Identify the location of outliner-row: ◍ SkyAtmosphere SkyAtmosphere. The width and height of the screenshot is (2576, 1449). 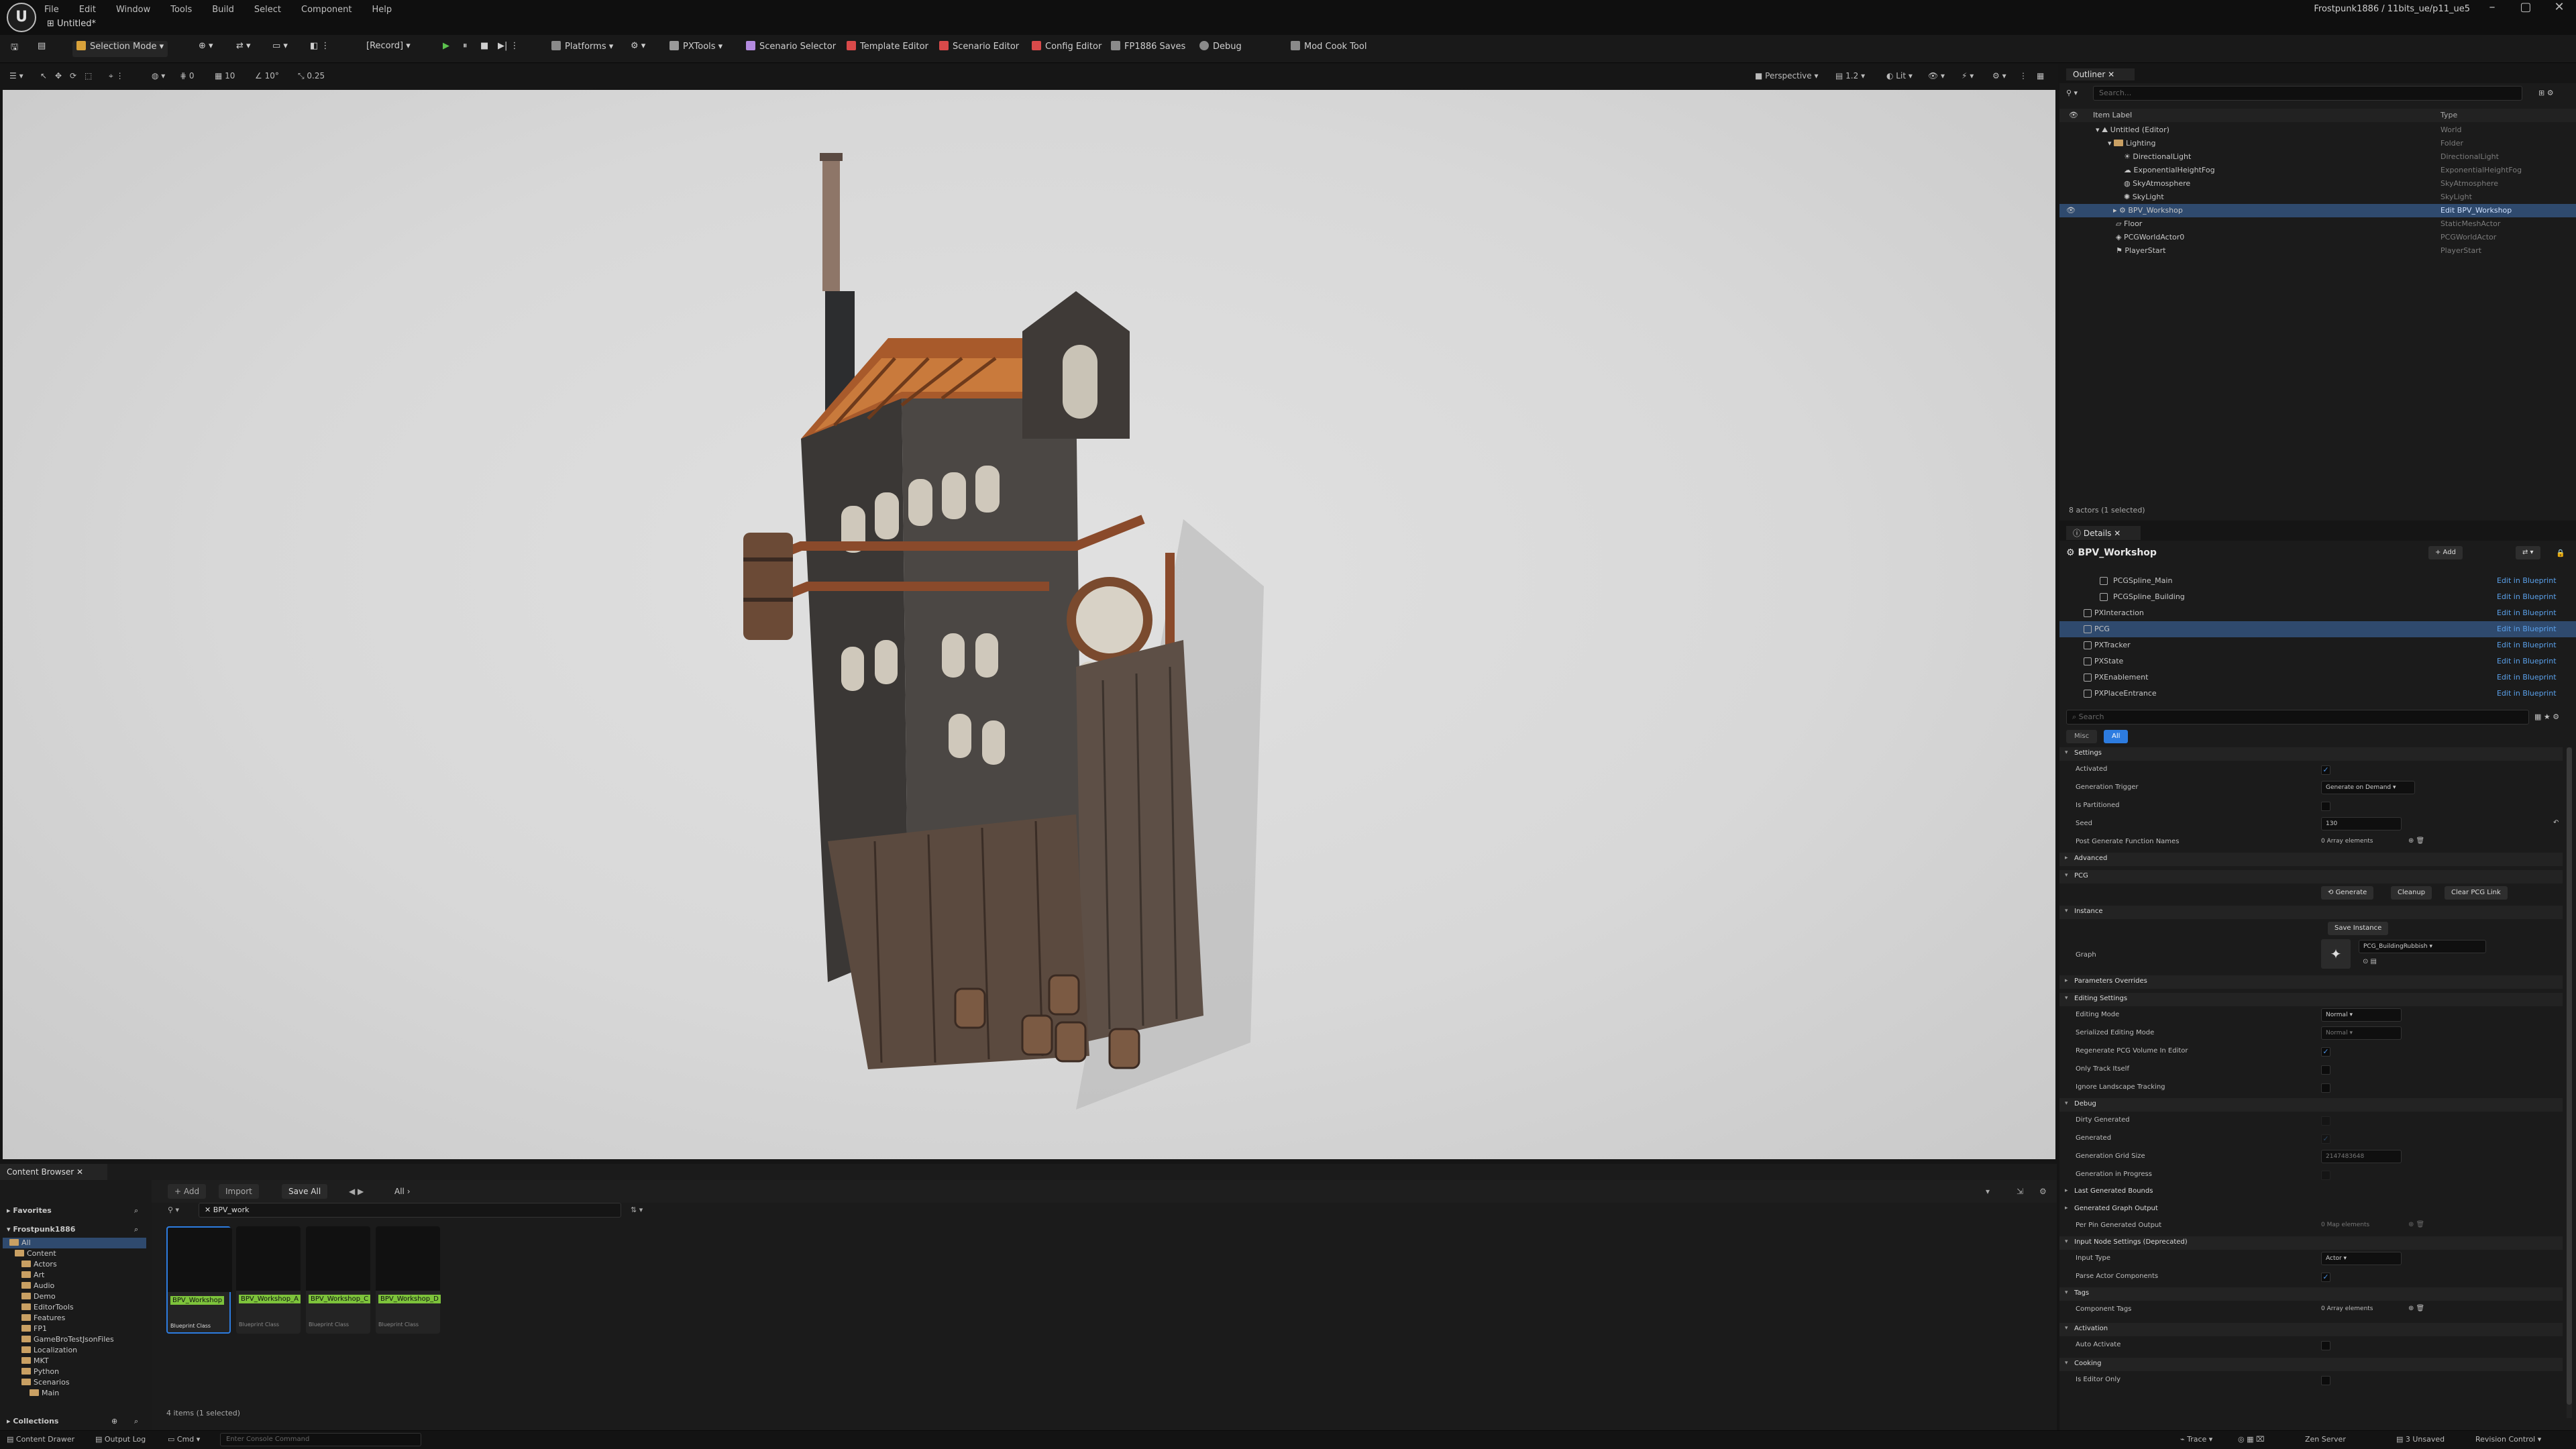
(2317, 184).